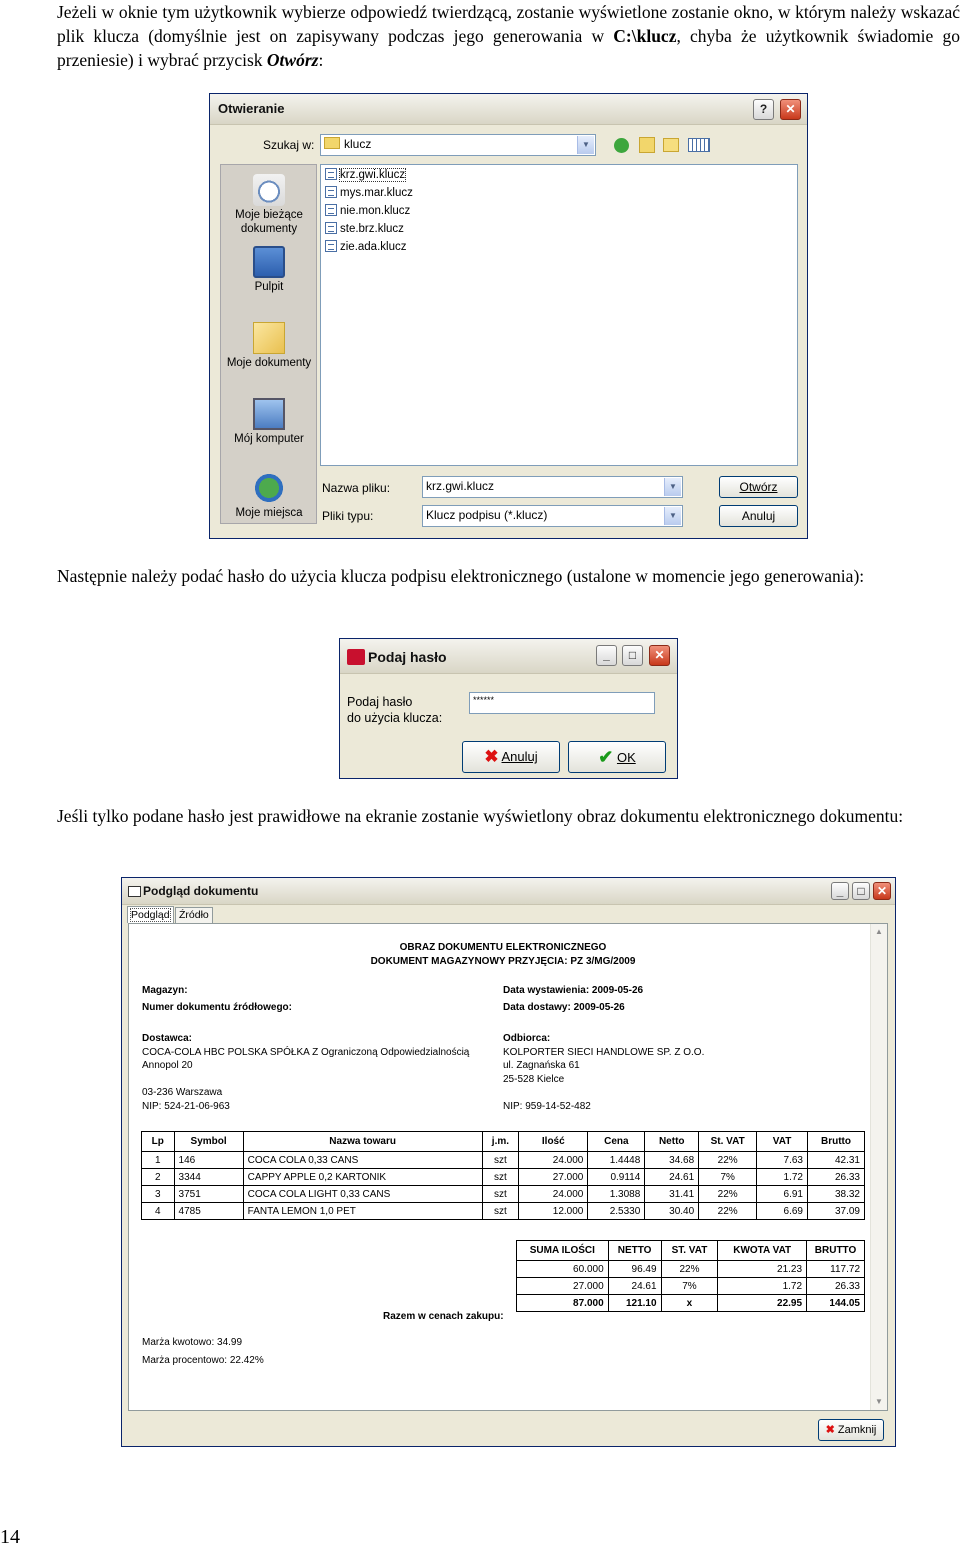  Describe the element at coordinates (372, 229) in the screenshot. I see `file-name: ste.brz.klucz` at that location.